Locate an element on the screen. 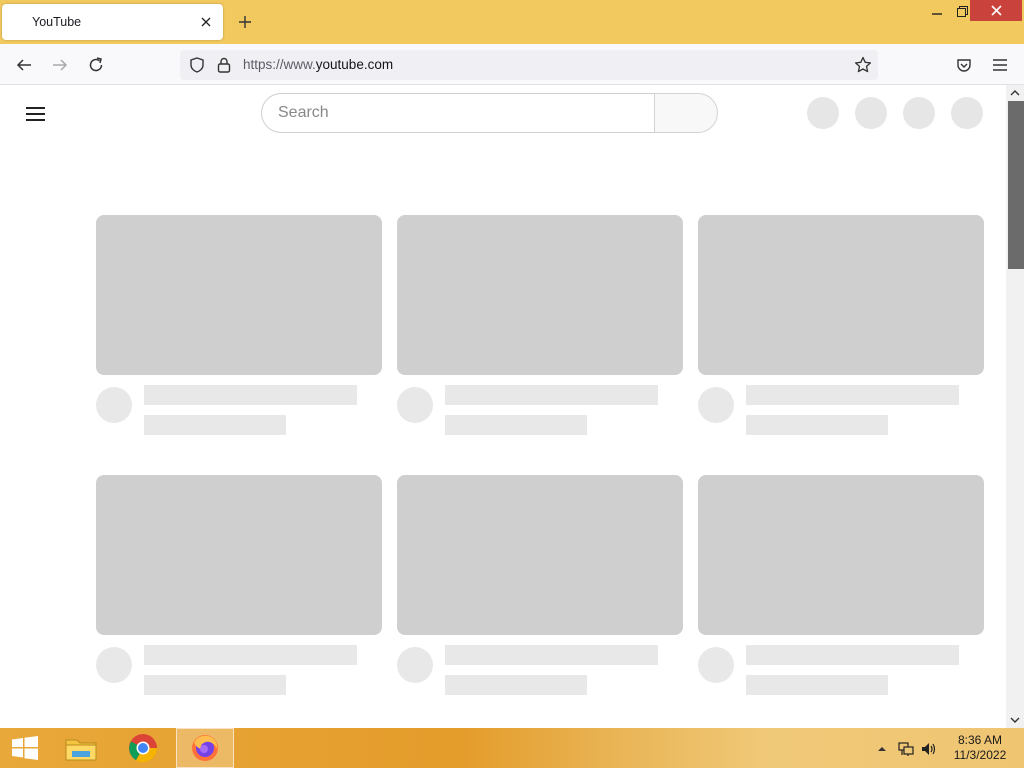 The width and height of the screenshot is (1024, 768). search-box is located at coordinates (458, 113).